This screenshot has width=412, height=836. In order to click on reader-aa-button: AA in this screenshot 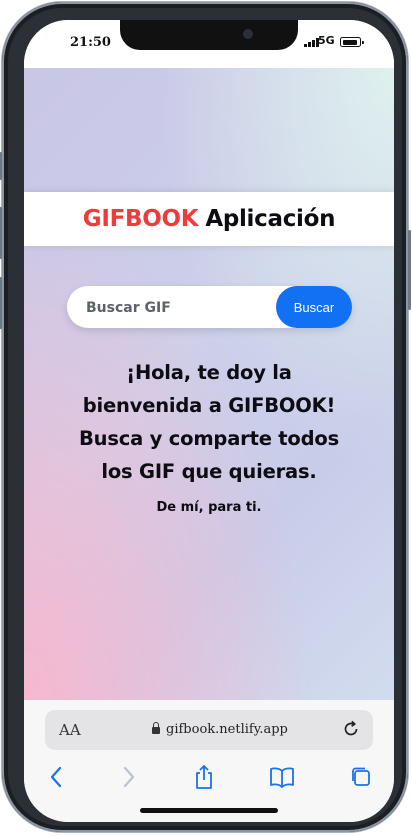, I will do `click(70, 730)`.